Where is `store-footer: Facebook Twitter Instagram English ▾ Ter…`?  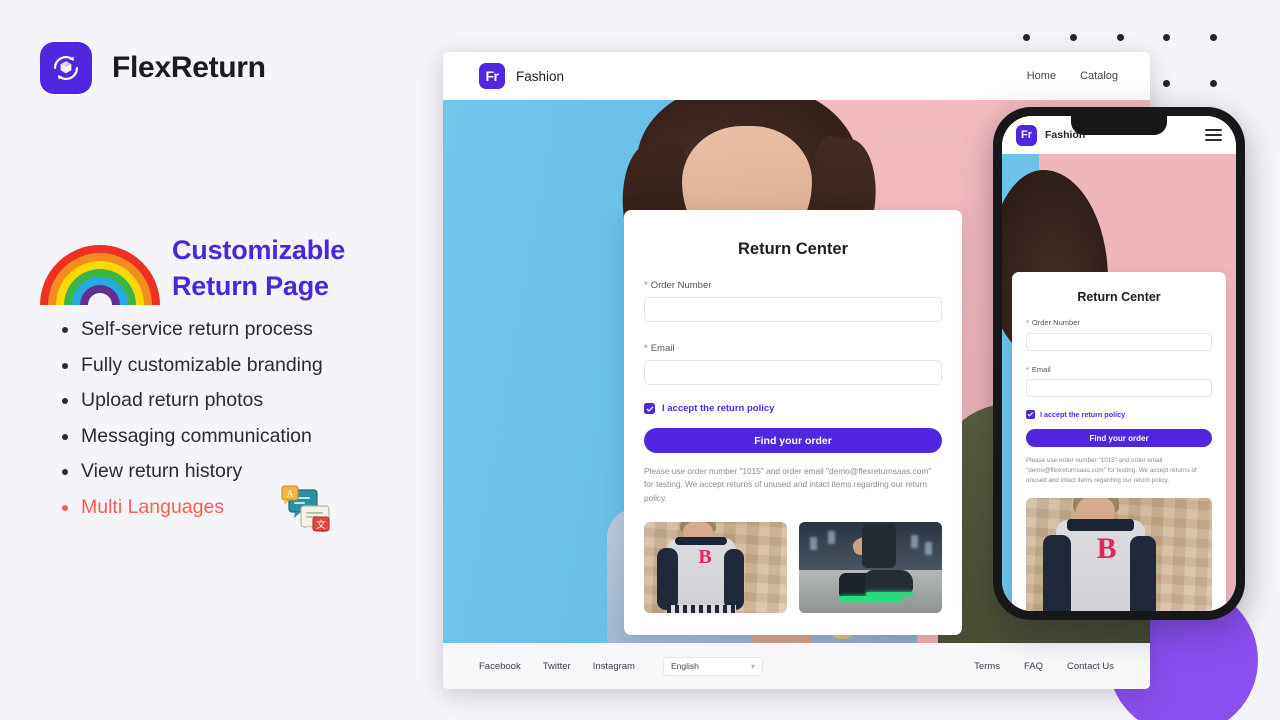
store-footer: Facebook Twitter Instagram English ▾ Ter… is located at coordinates (796, 666).